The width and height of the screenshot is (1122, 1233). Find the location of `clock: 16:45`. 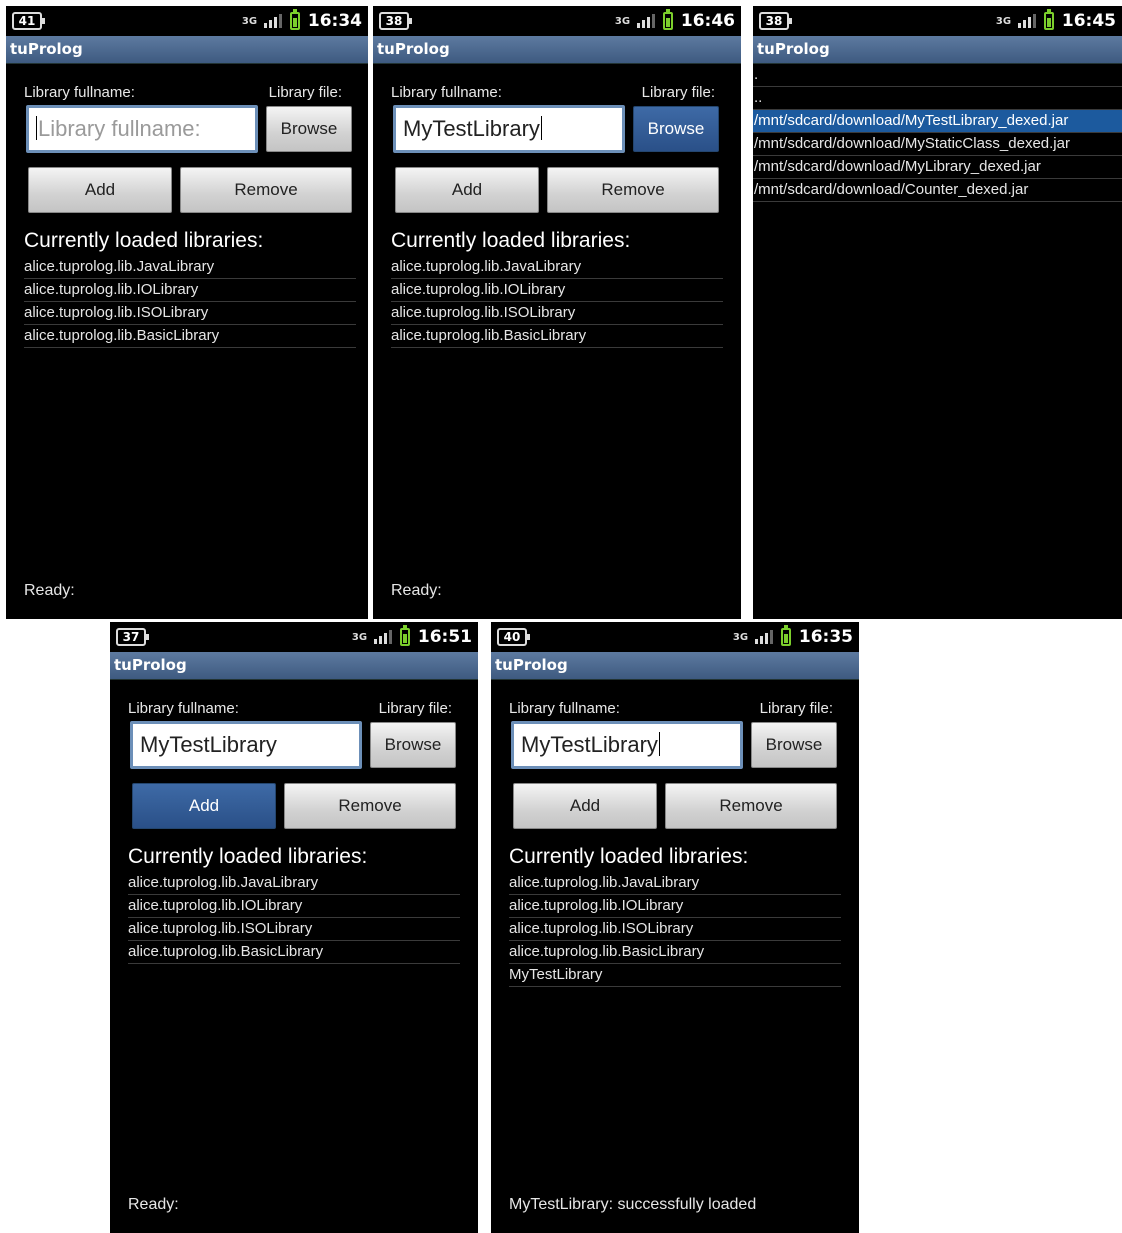

clock: 16:45 is located at coordinates (1088, 21).